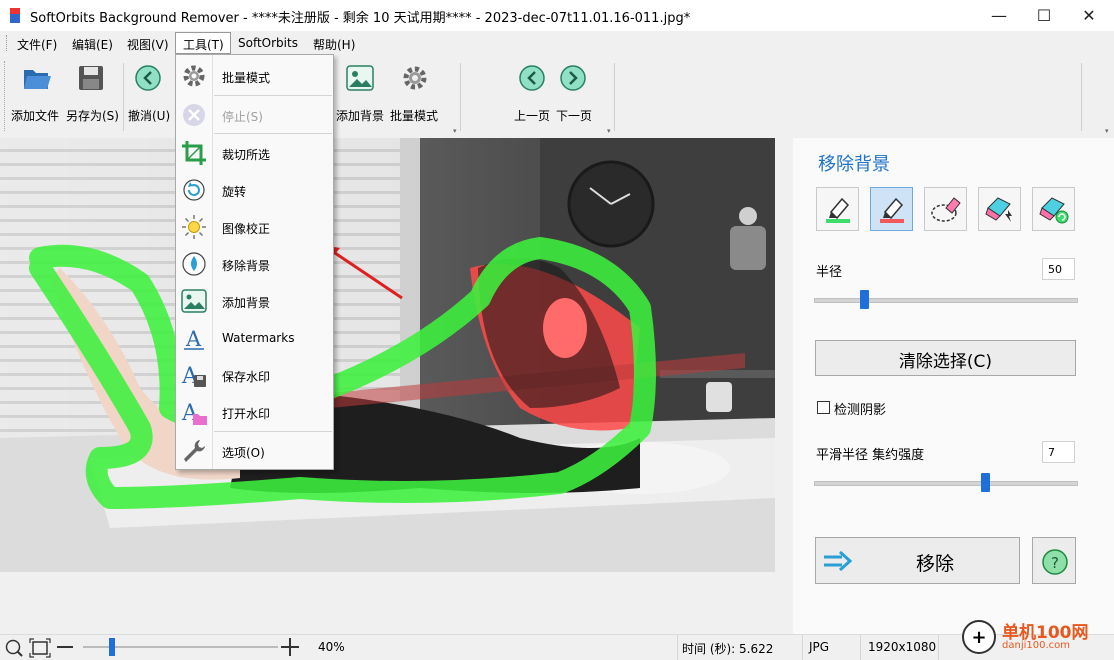  What do you see at coordinates (35, 116) in the screenshot?
I see `add-file-label: 添加文件` at bounding box center [35, 116].